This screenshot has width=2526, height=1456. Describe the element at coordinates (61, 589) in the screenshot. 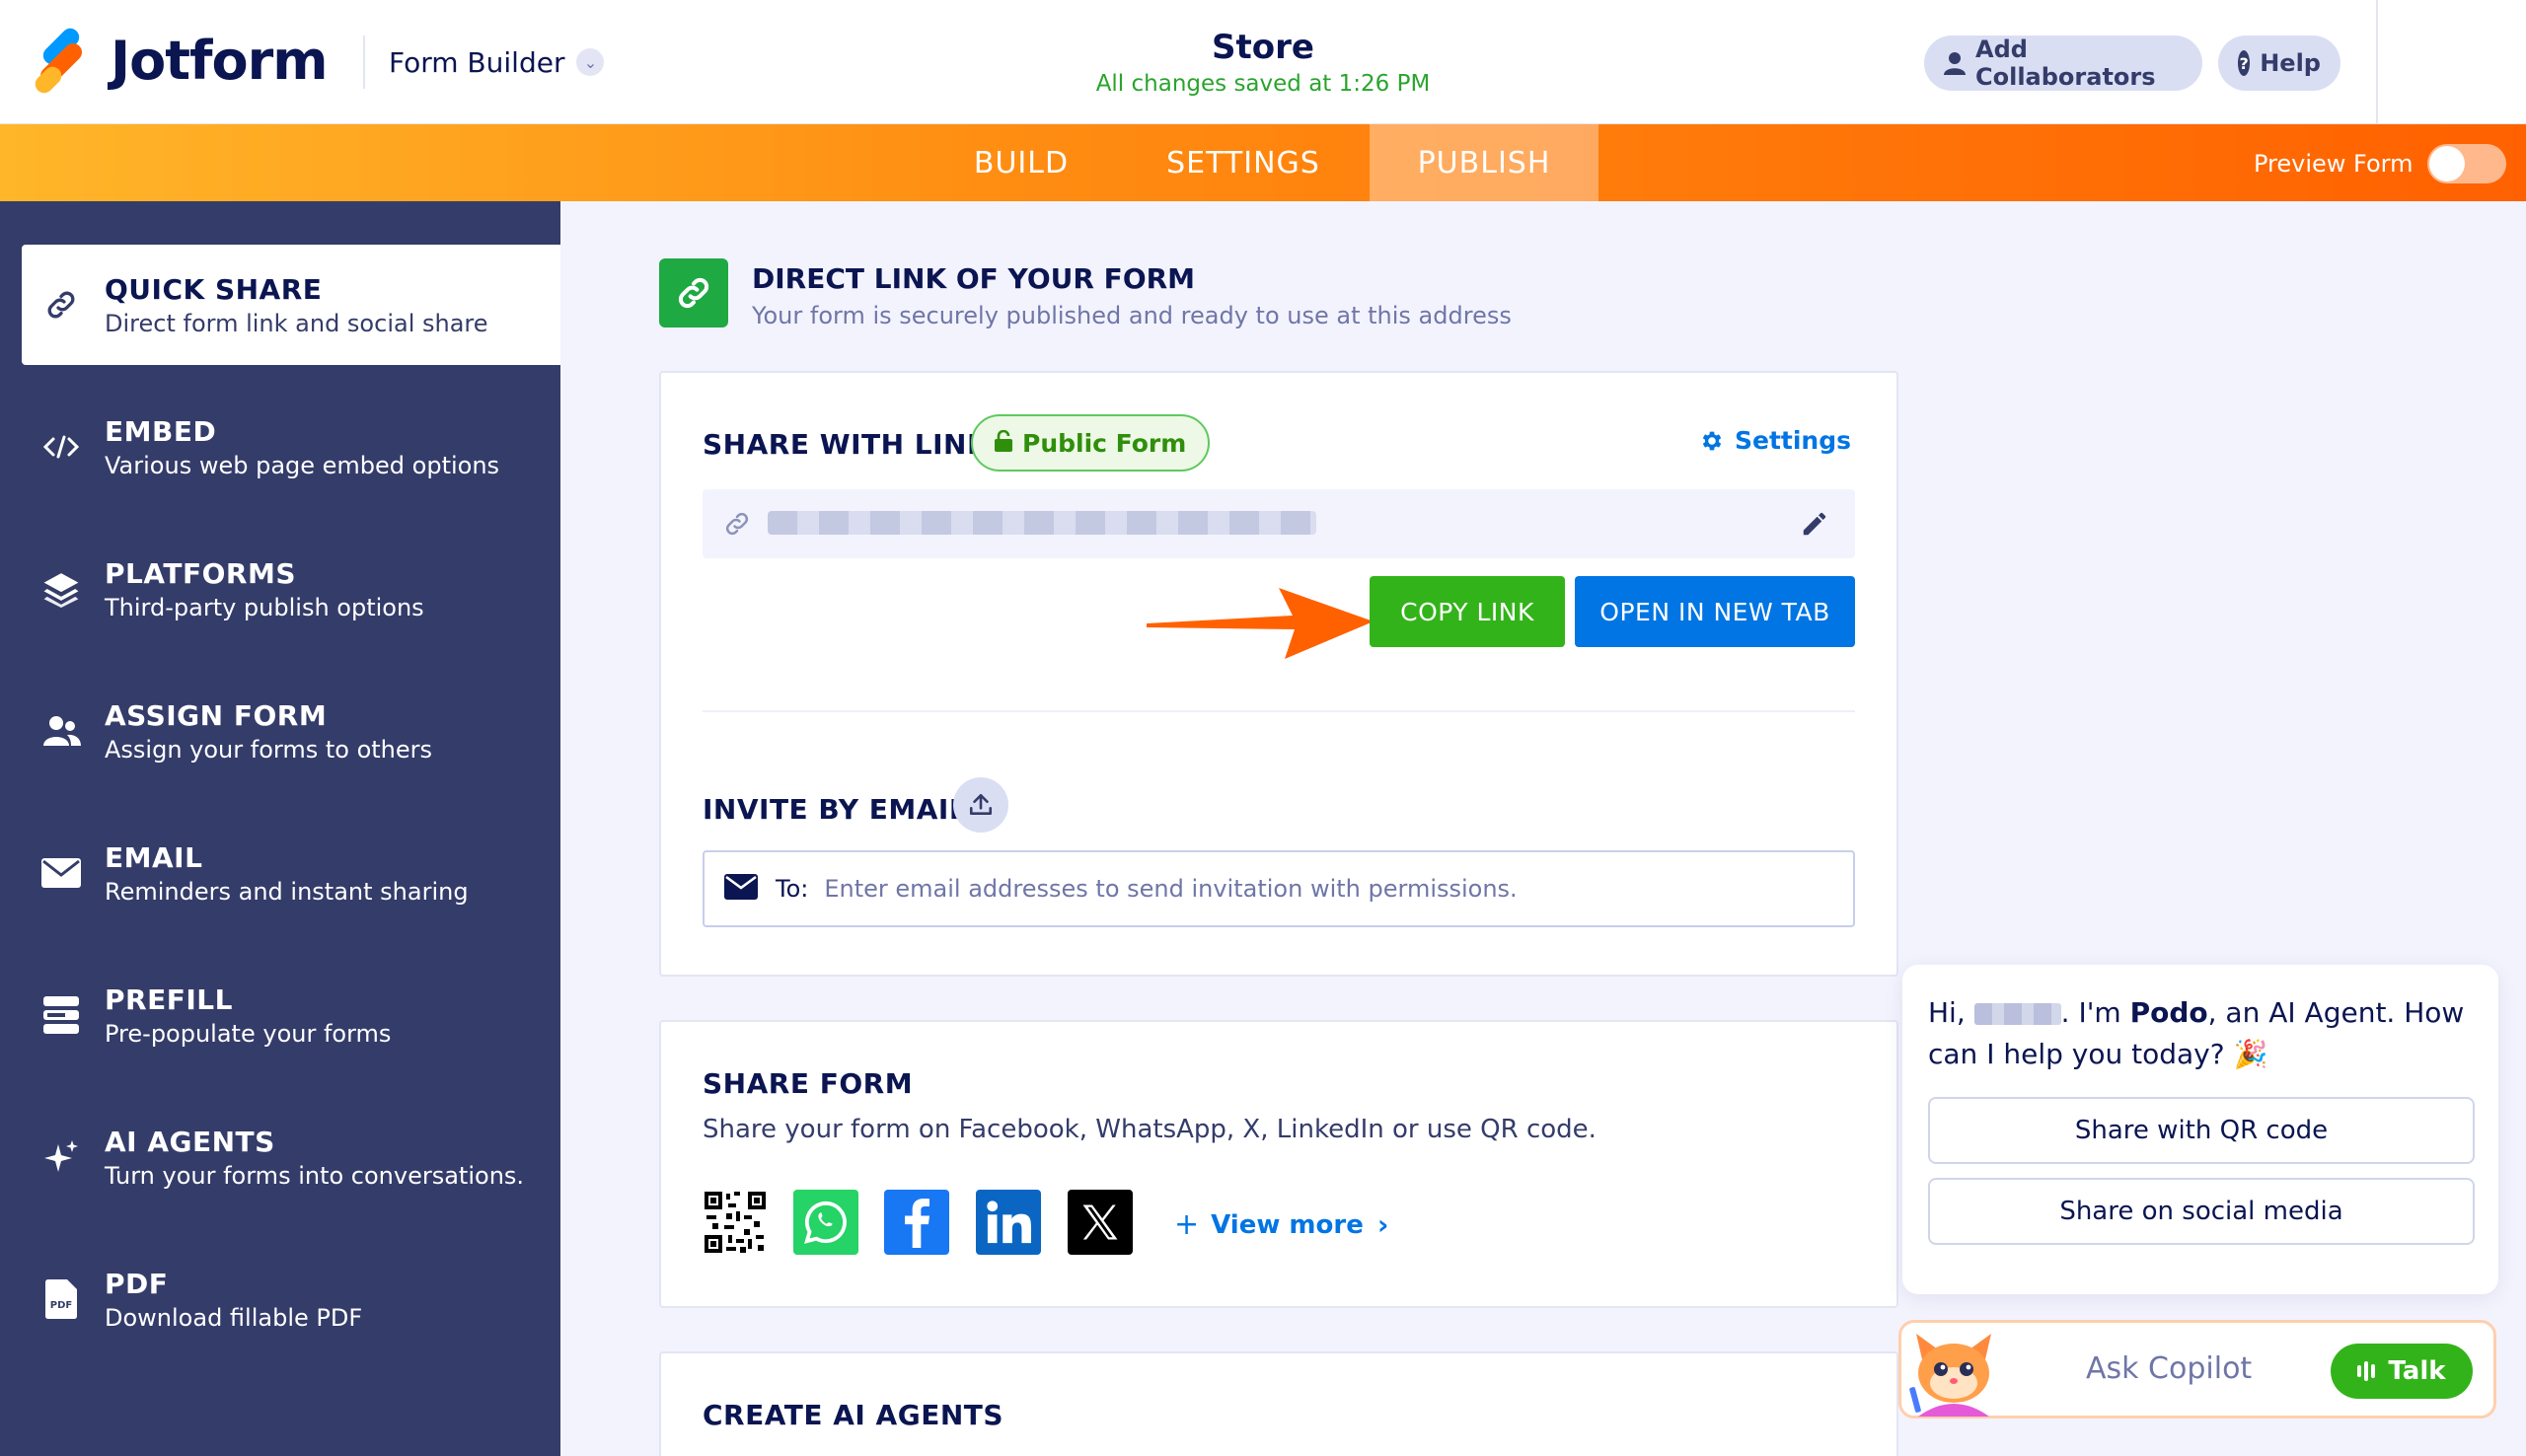

I see `layers-icon` at that location.